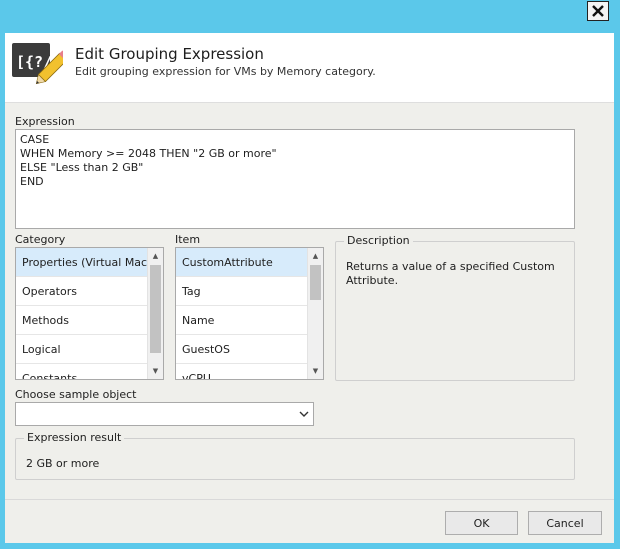  Describe the element at coordinates (315, 313) in the screenshot. I see `item-scrollbar: ▲ ▼` at that location.